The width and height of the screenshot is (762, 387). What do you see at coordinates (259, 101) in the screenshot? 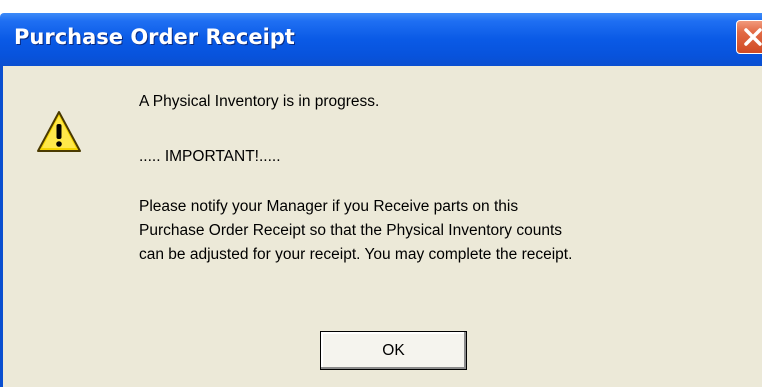
I see `message-line-progress: A Physical Inventory is in progress.` at bounding box center [259, 101].